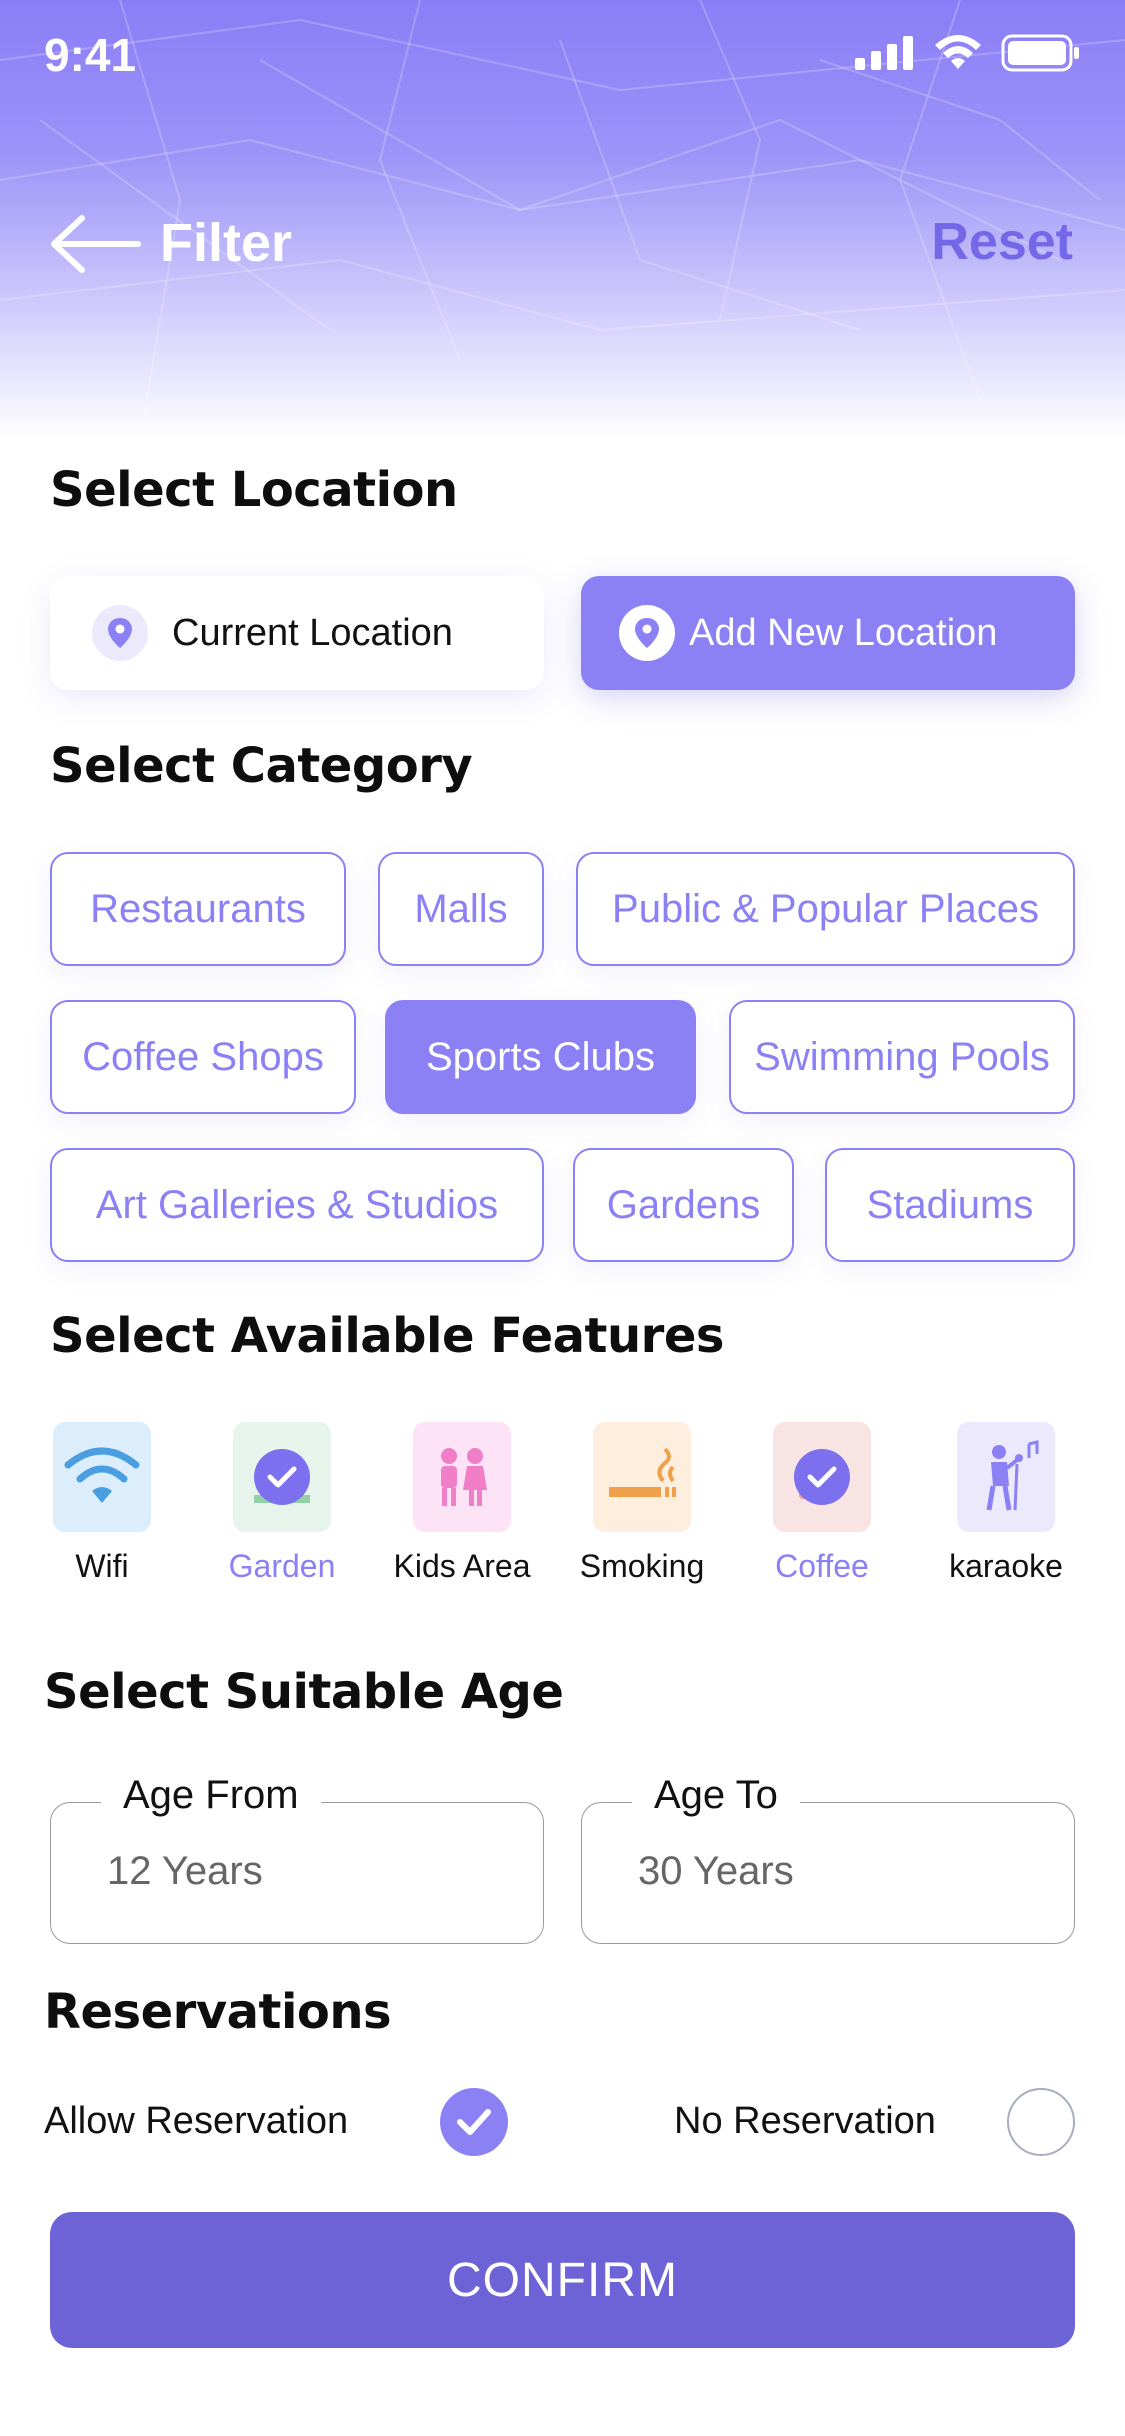  I want to click on battery-icon, so click(1040, 53).